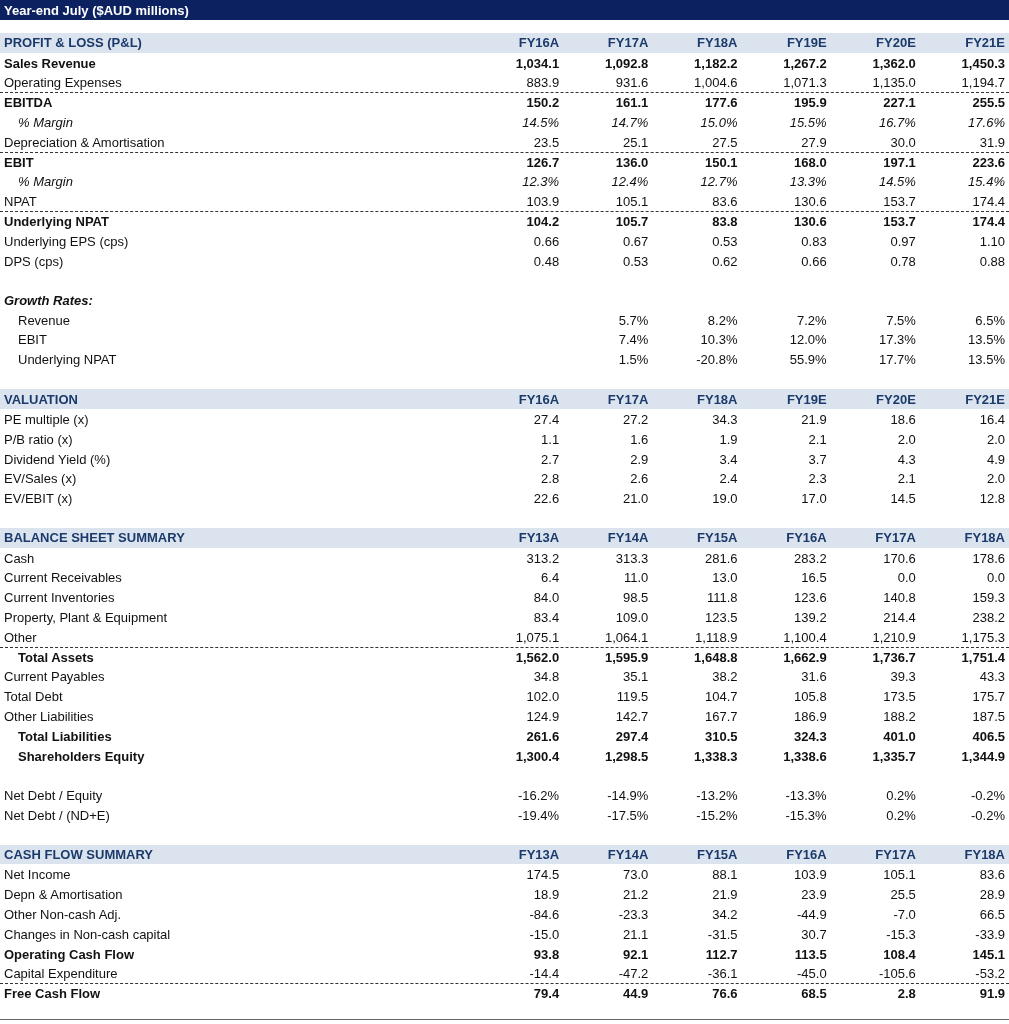 The width and height of the screenshot is (1009, 1024). What do you see at coordinates (805, 796) in the screenshot?
I see `table-cell-text: -13.3%` at bounding box center [805, 796].